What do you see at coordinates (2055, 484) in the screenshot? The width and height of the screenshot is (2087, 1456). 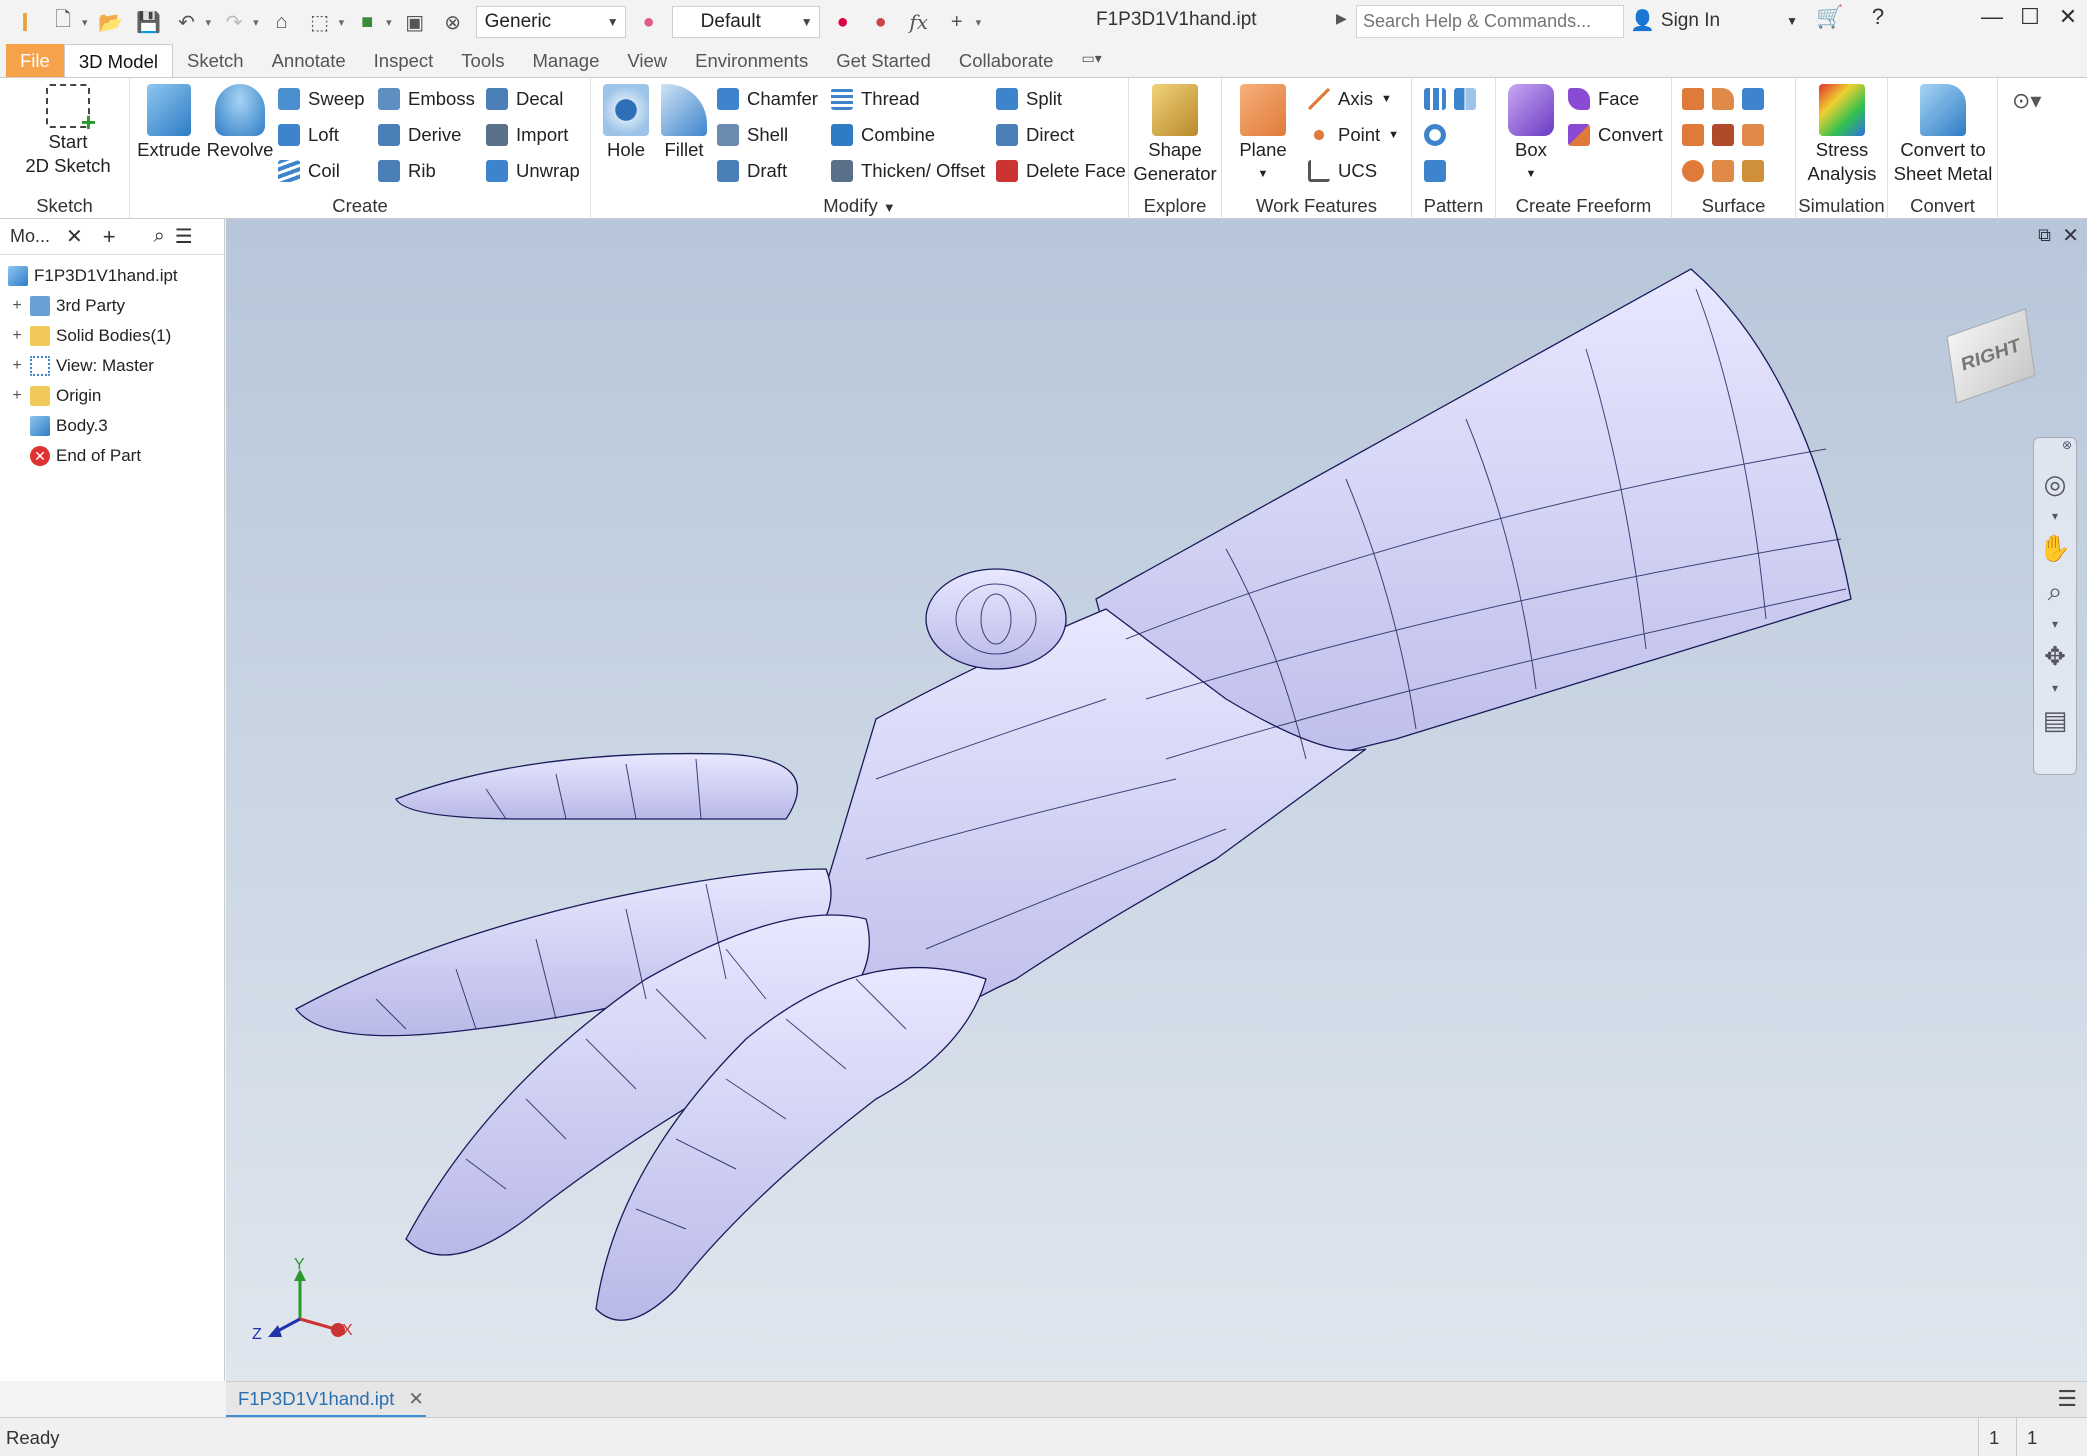 I see `steering-wheel-icon: ◎` at bounding box center [2055, 484].